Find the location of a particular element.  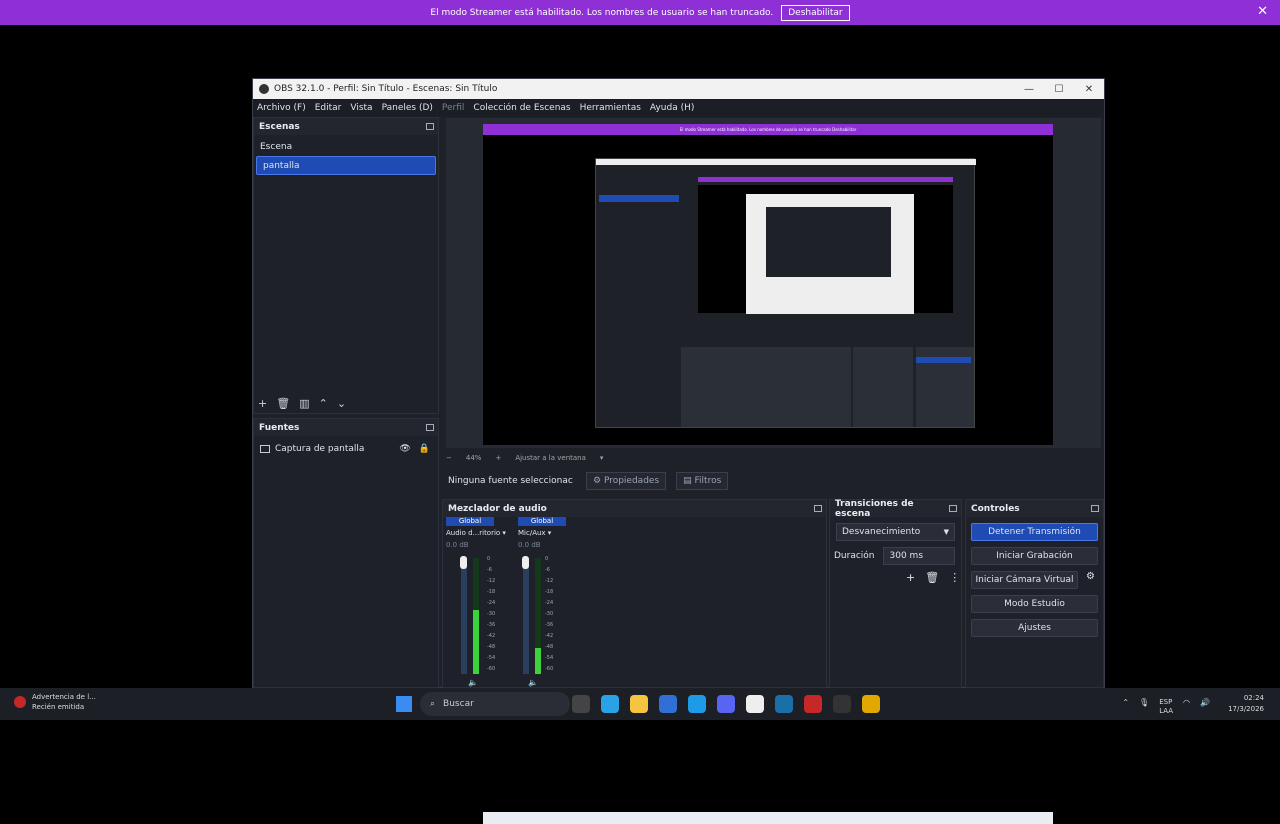

menu-editar: Editar is located at coordinates (328, 108).